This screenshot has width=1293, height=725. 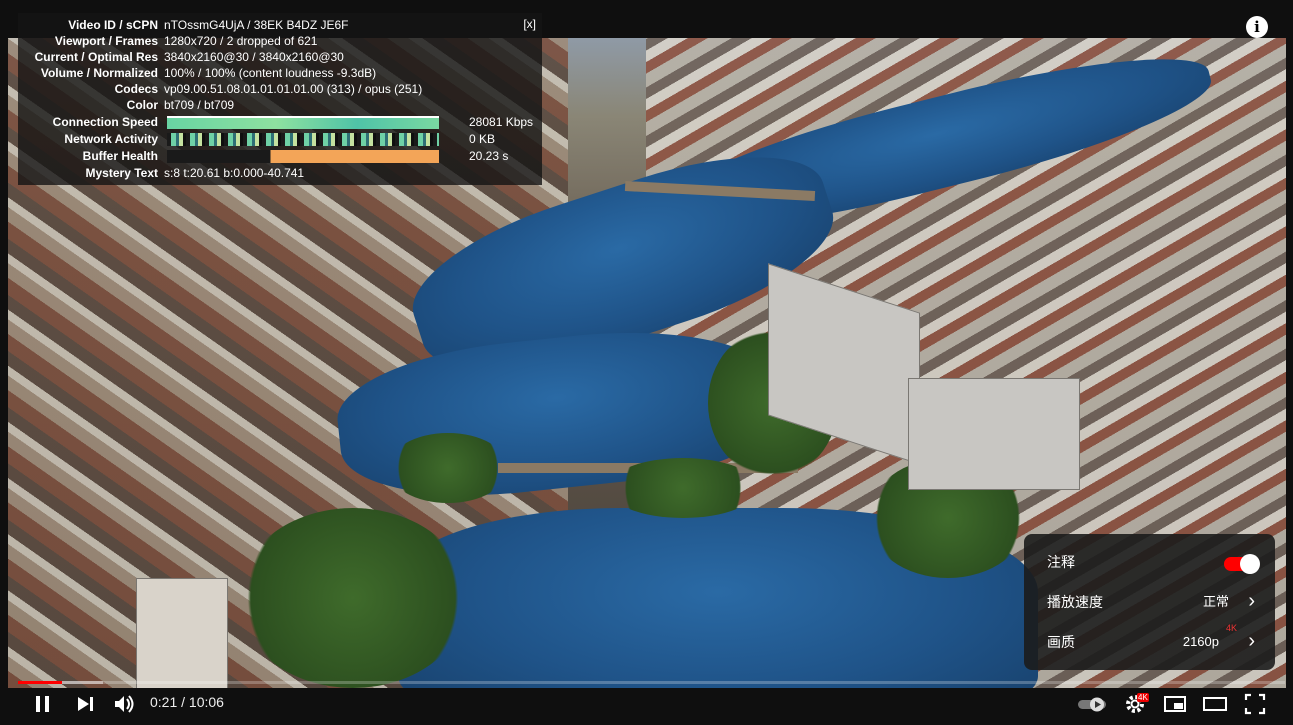 I want to click on settings-4k-badge: 4K, so click(x=1143, y=697).